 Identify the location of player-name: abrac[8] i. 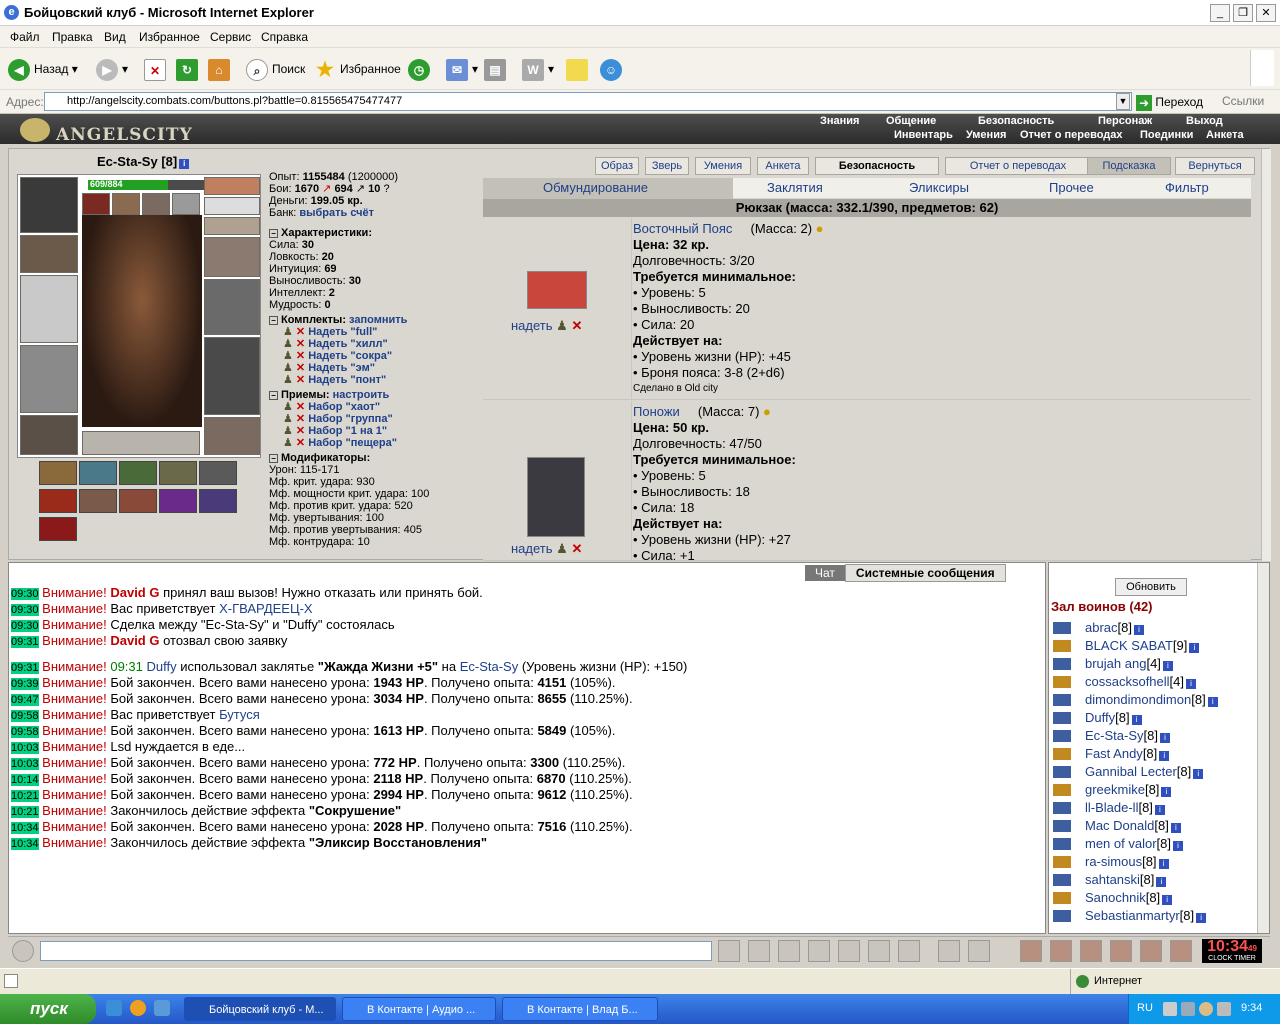
(1114, 628).